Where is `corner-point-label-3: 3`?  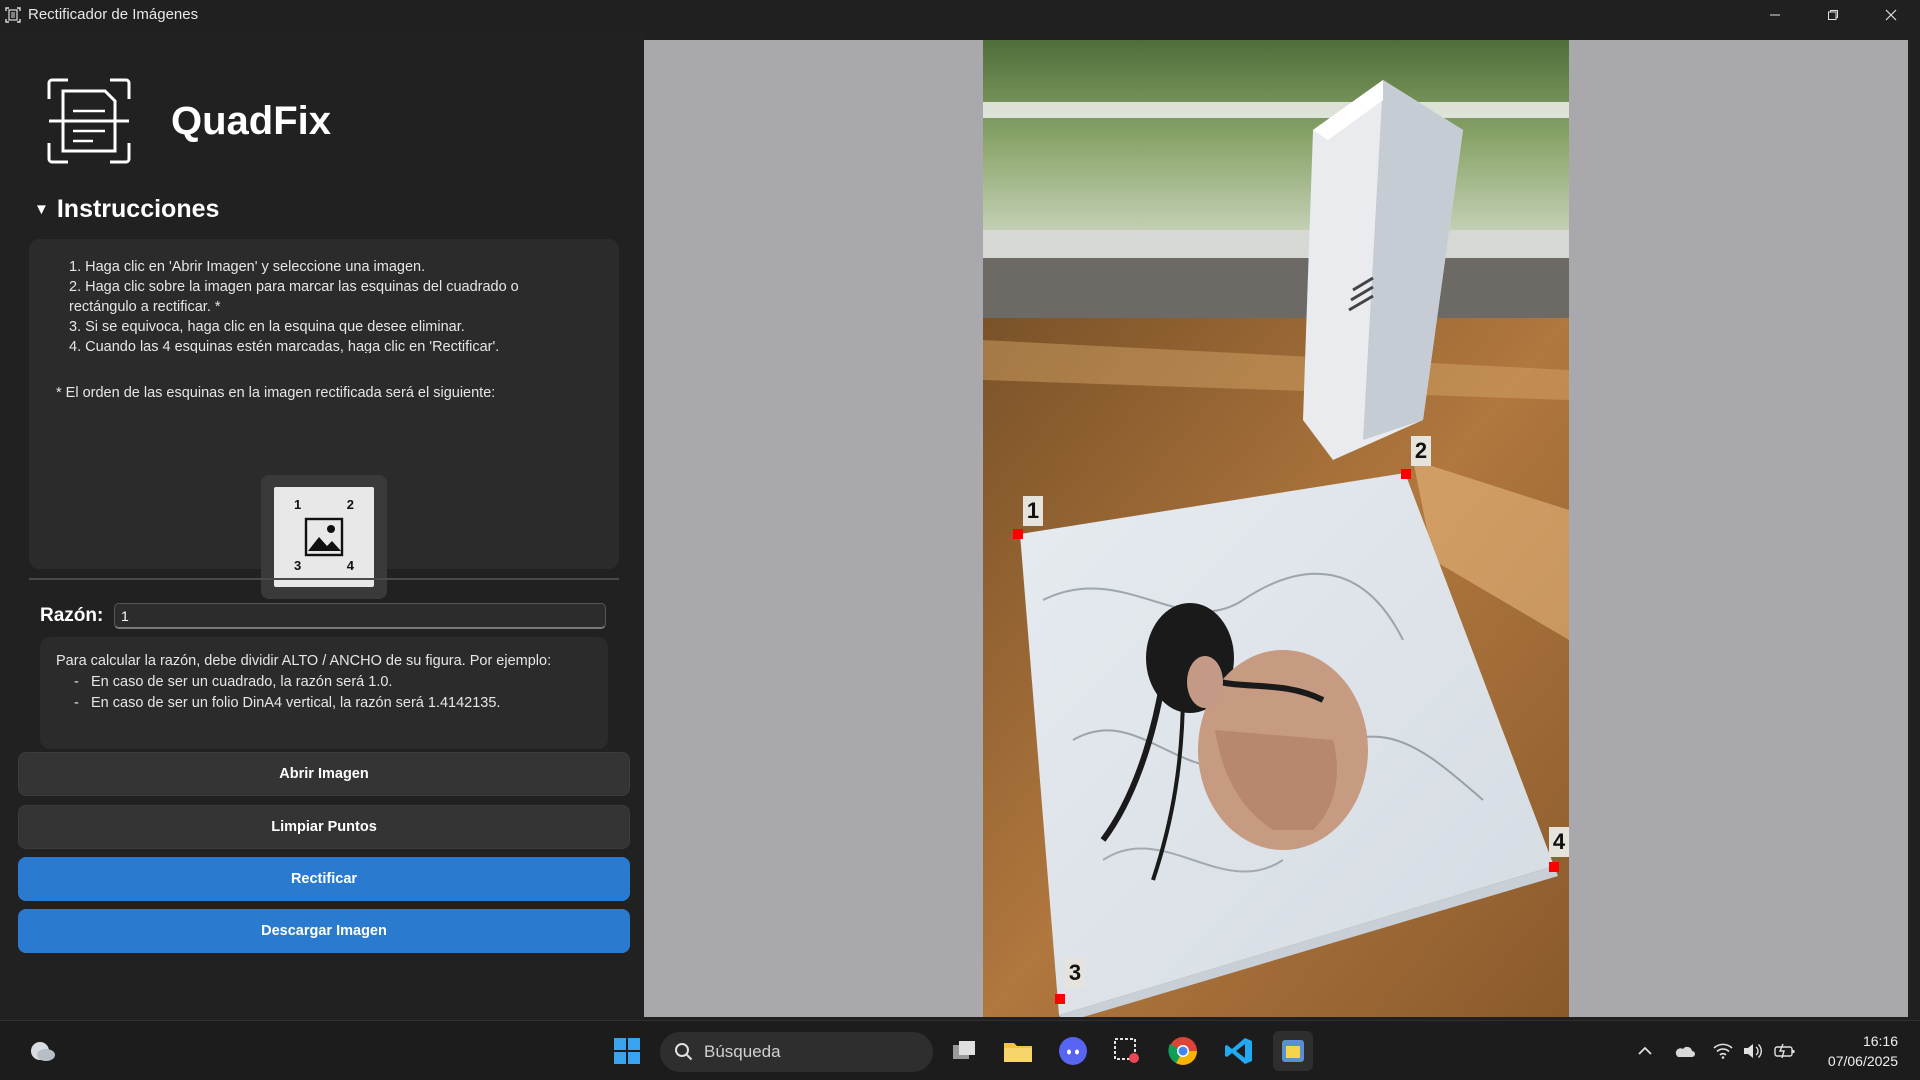 corner-point-label-3: 3 is located at coordinates (1075, 973).